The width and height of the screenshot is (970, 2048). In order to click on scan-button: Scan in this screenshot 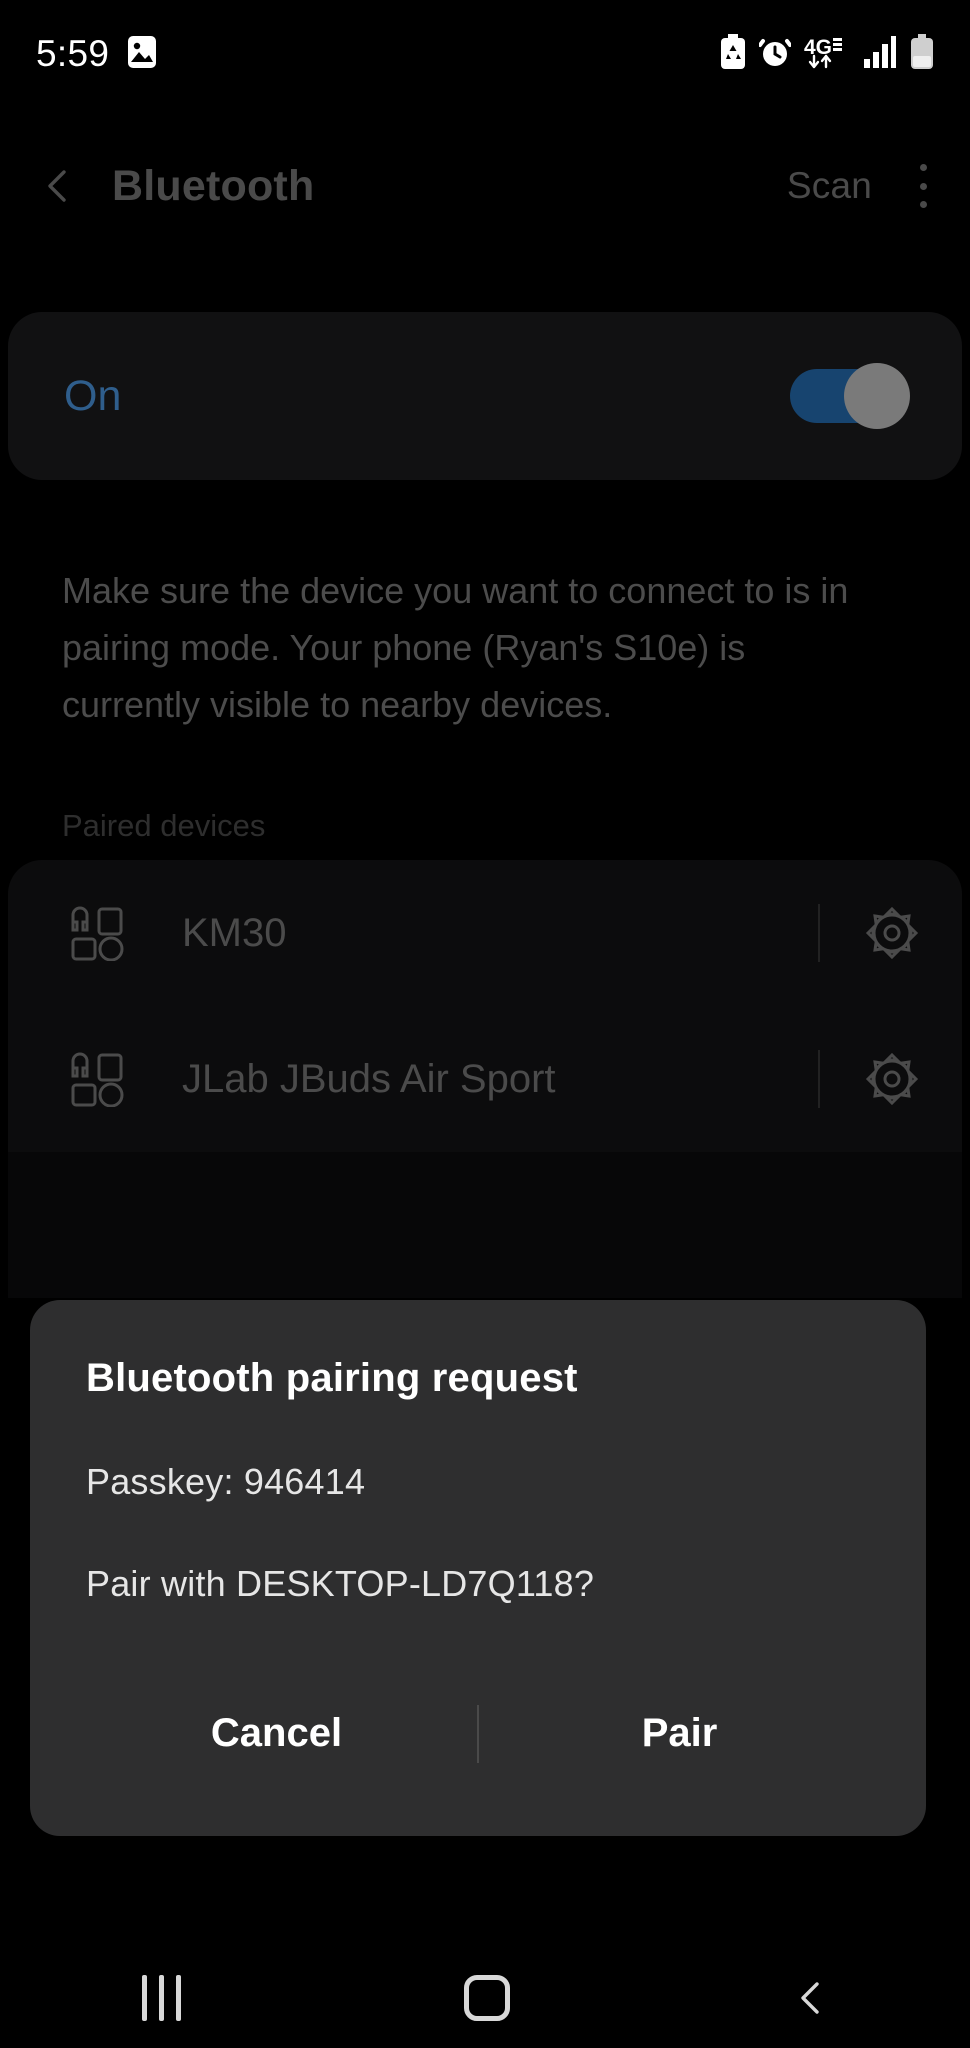, I will do `click(829, 186)`.